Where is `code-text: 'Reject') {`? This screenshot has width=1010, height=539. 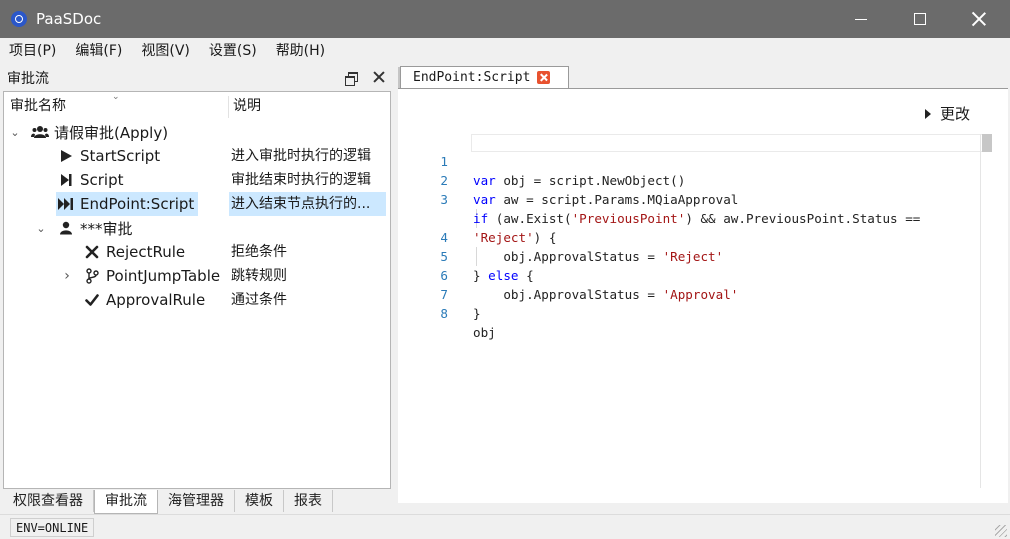
code-text: 'Reject') { is located at coordinates (515, 237).